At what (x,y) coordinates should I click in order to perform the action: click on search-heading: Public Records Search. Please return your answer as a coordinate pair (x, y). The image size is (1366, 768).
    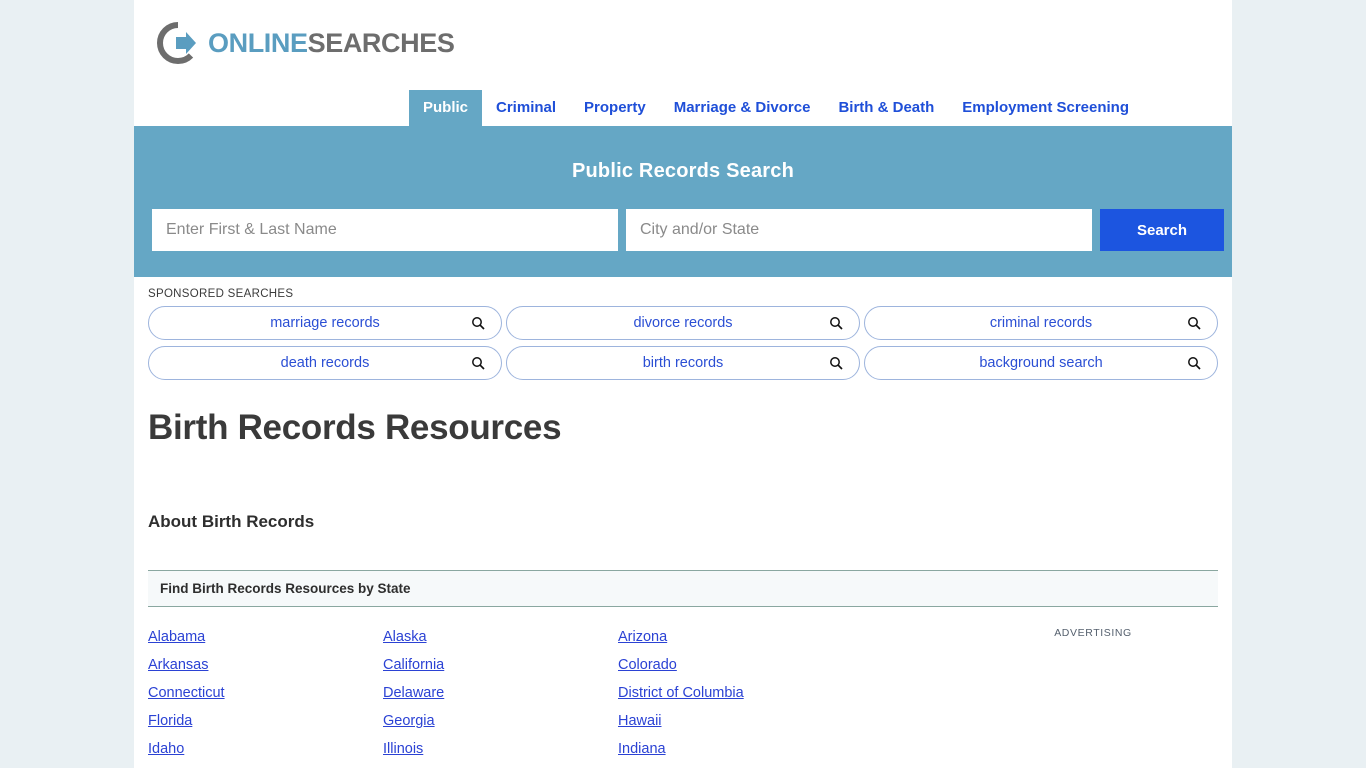
    Looking at the image, I should click on (683, 171).